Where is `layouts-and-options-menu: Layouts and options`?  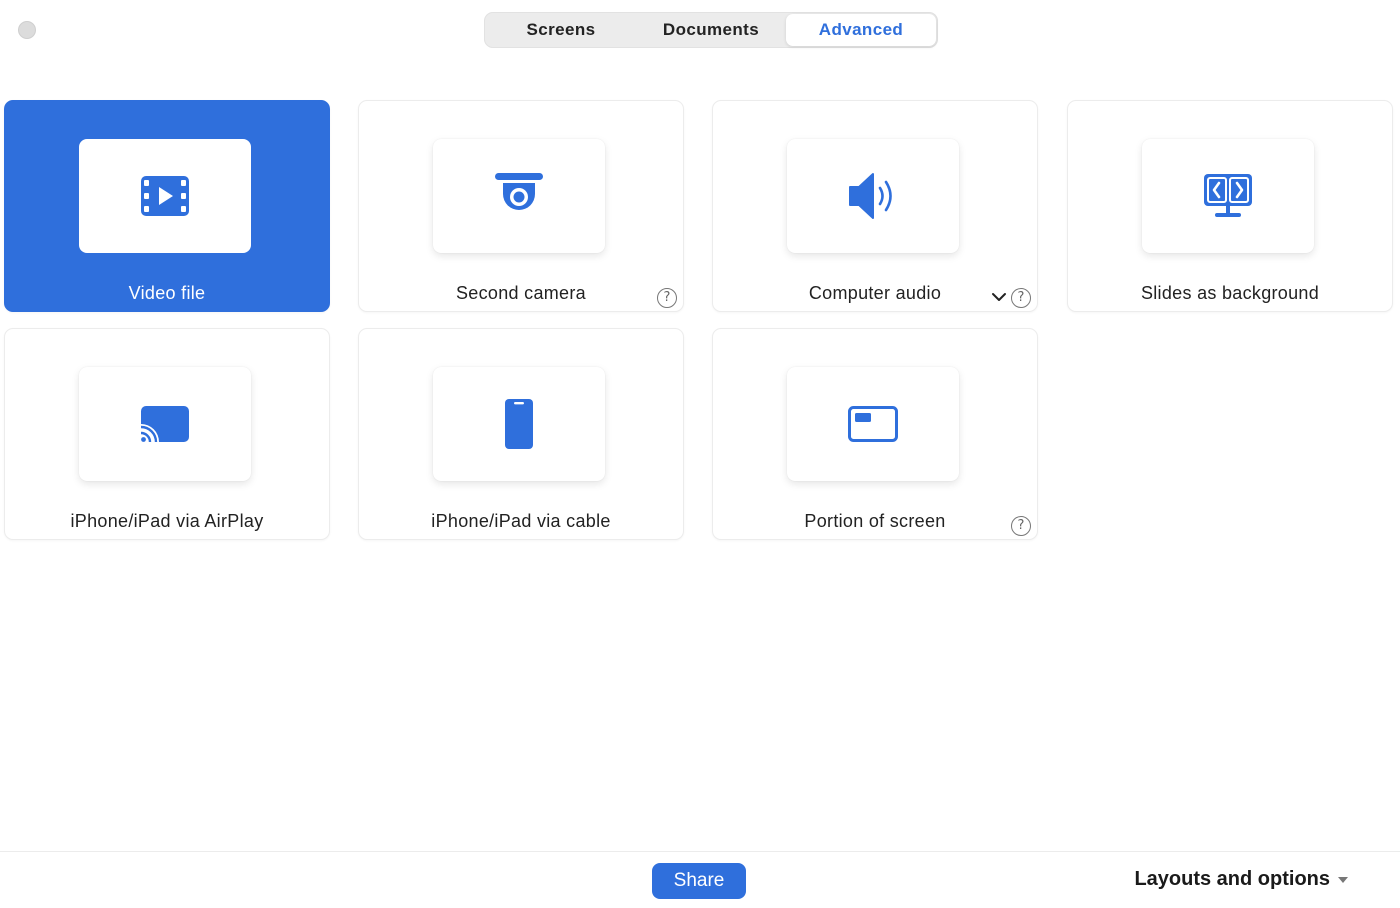
layouts-and-options-menu: Layouts and options is located at coordinates (1241, 879).